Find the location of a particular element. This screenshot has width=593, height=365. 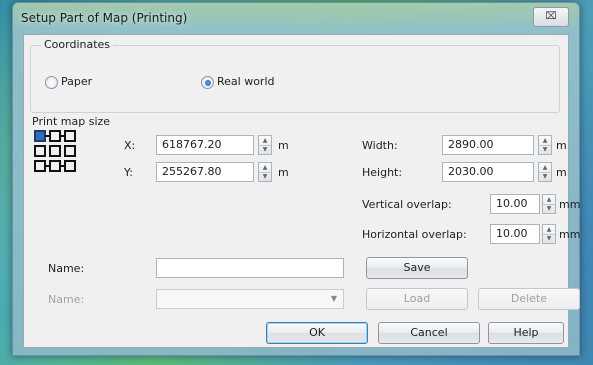

horizontal-overlap-spinner: ▲ ▼ is located at coordinates (549, 234).